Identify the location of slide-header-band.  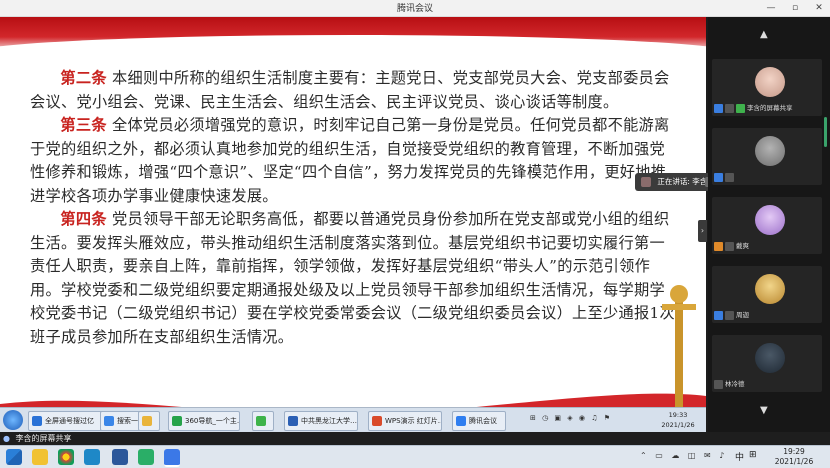
(353, 46).